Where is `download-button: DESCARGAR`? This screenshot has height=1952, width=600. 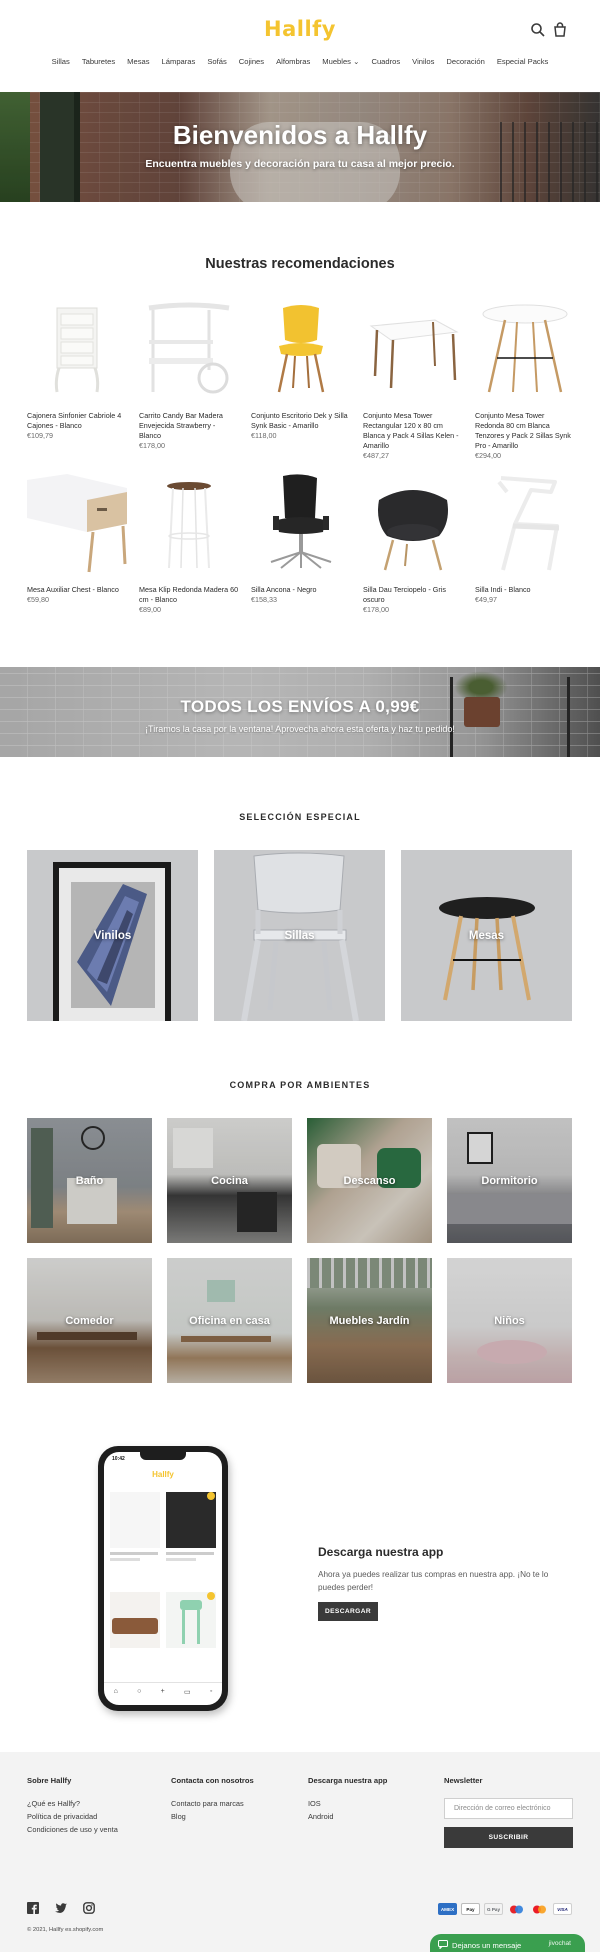
download-button: DESCARGAR is located at coordinates (348, 1611).